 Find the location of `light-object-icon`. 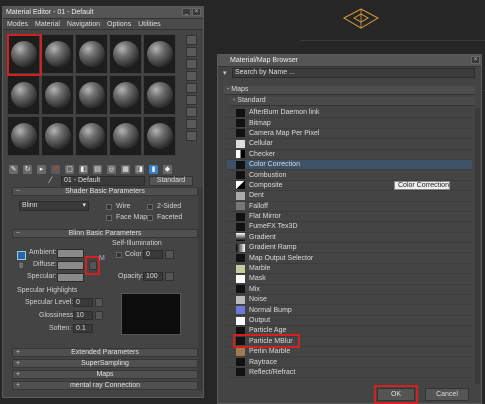

light-object-icon is located at coordinates (361, 19).